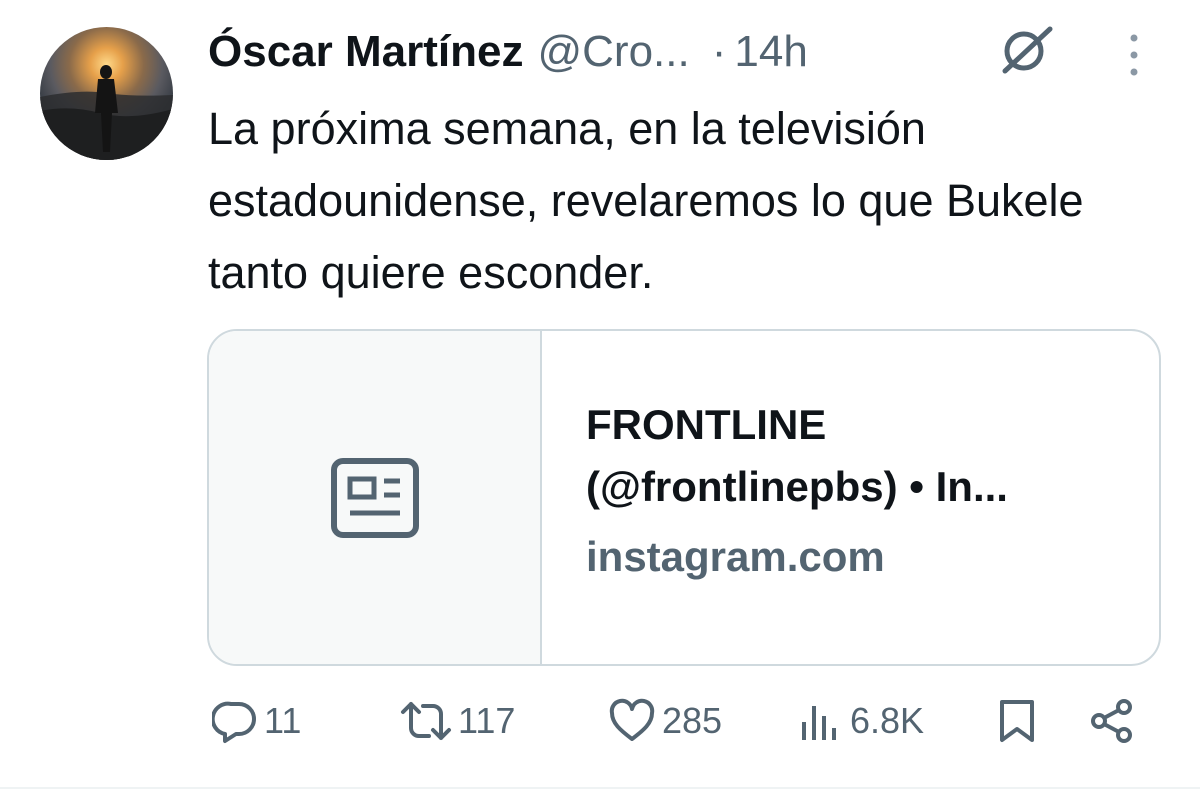 Image resolution: width=1200 pixels, height=789 pixels. Describe the element at coordinates (1026, 50) in the screenshot. I see `grok-icon` at that location.